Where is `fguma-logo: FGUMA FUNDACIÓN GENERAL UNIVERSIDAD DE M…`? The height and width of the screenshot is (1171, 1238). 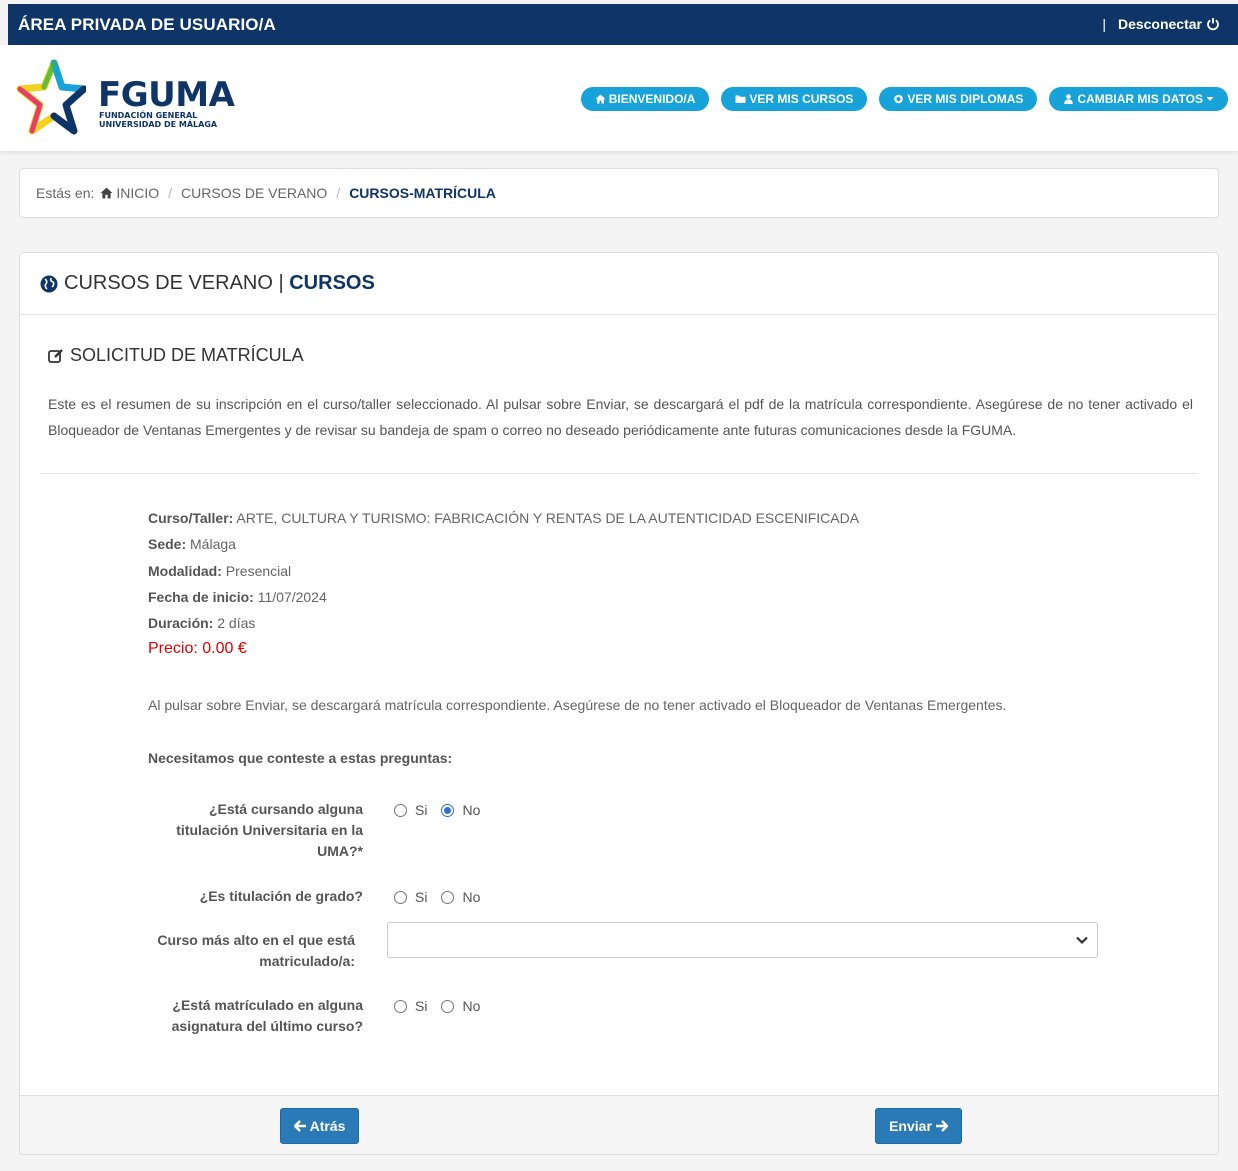
fguma-logo: FGUMA FUNDACIÓN GENERAL UNIVERSIDAD DE M… is located at coordinates (124, 99).